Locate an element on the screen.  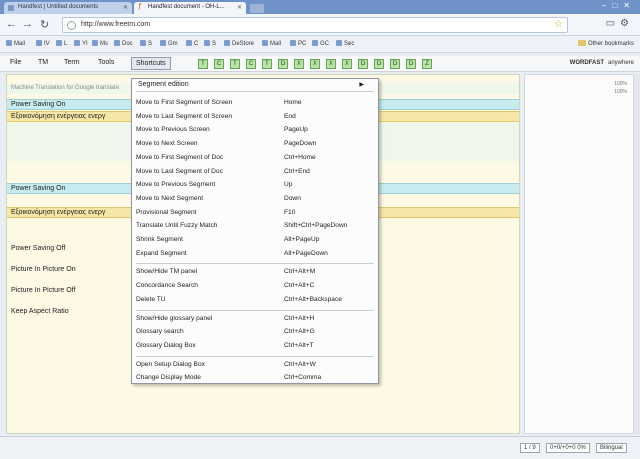
menu-item-shortcut: Alt+PageUp is located at coordinates (302, 239).